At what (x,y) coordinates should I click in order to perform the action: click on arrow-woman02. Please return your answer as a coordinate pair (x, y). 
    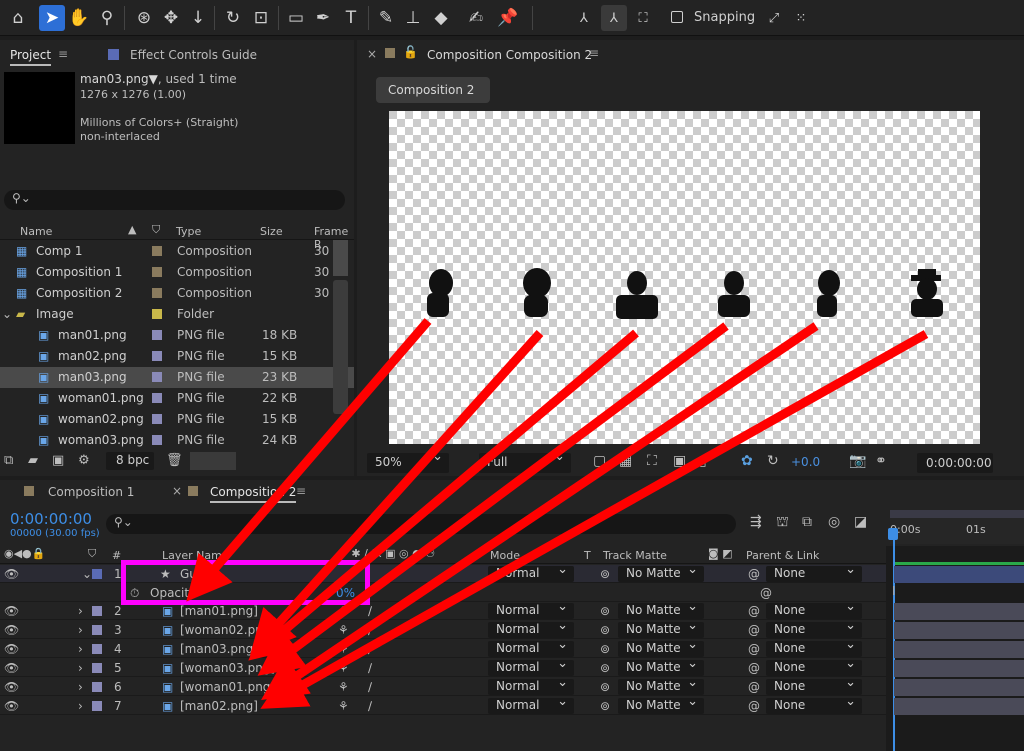
    Looking at the image, I should click on (396, 492).